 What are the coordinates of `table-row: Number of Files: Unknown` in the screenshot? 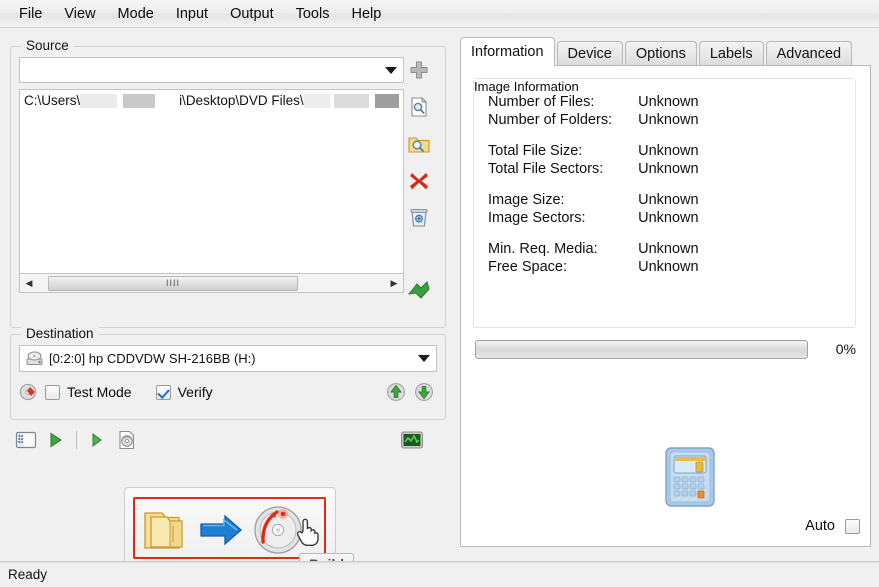 It's located at (593, 102).